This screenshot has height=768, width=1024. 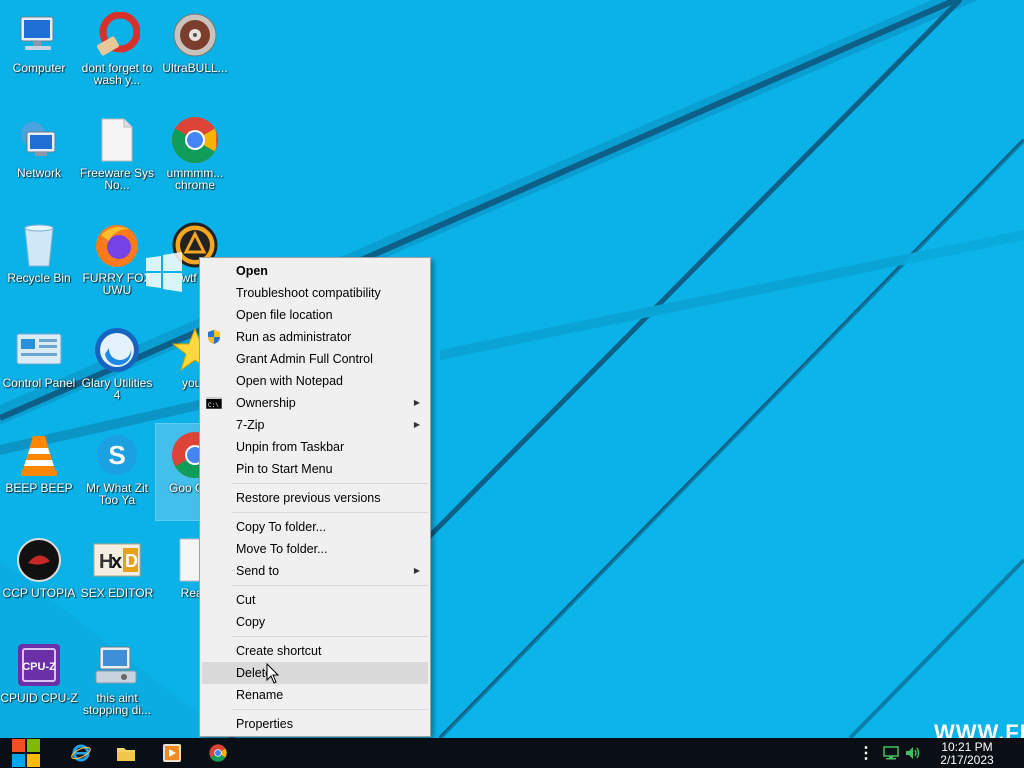 What do you see at coordinates (213, 405) in the screenshot?
I see `svg-text: C:\` at bounding box center [213, 405].